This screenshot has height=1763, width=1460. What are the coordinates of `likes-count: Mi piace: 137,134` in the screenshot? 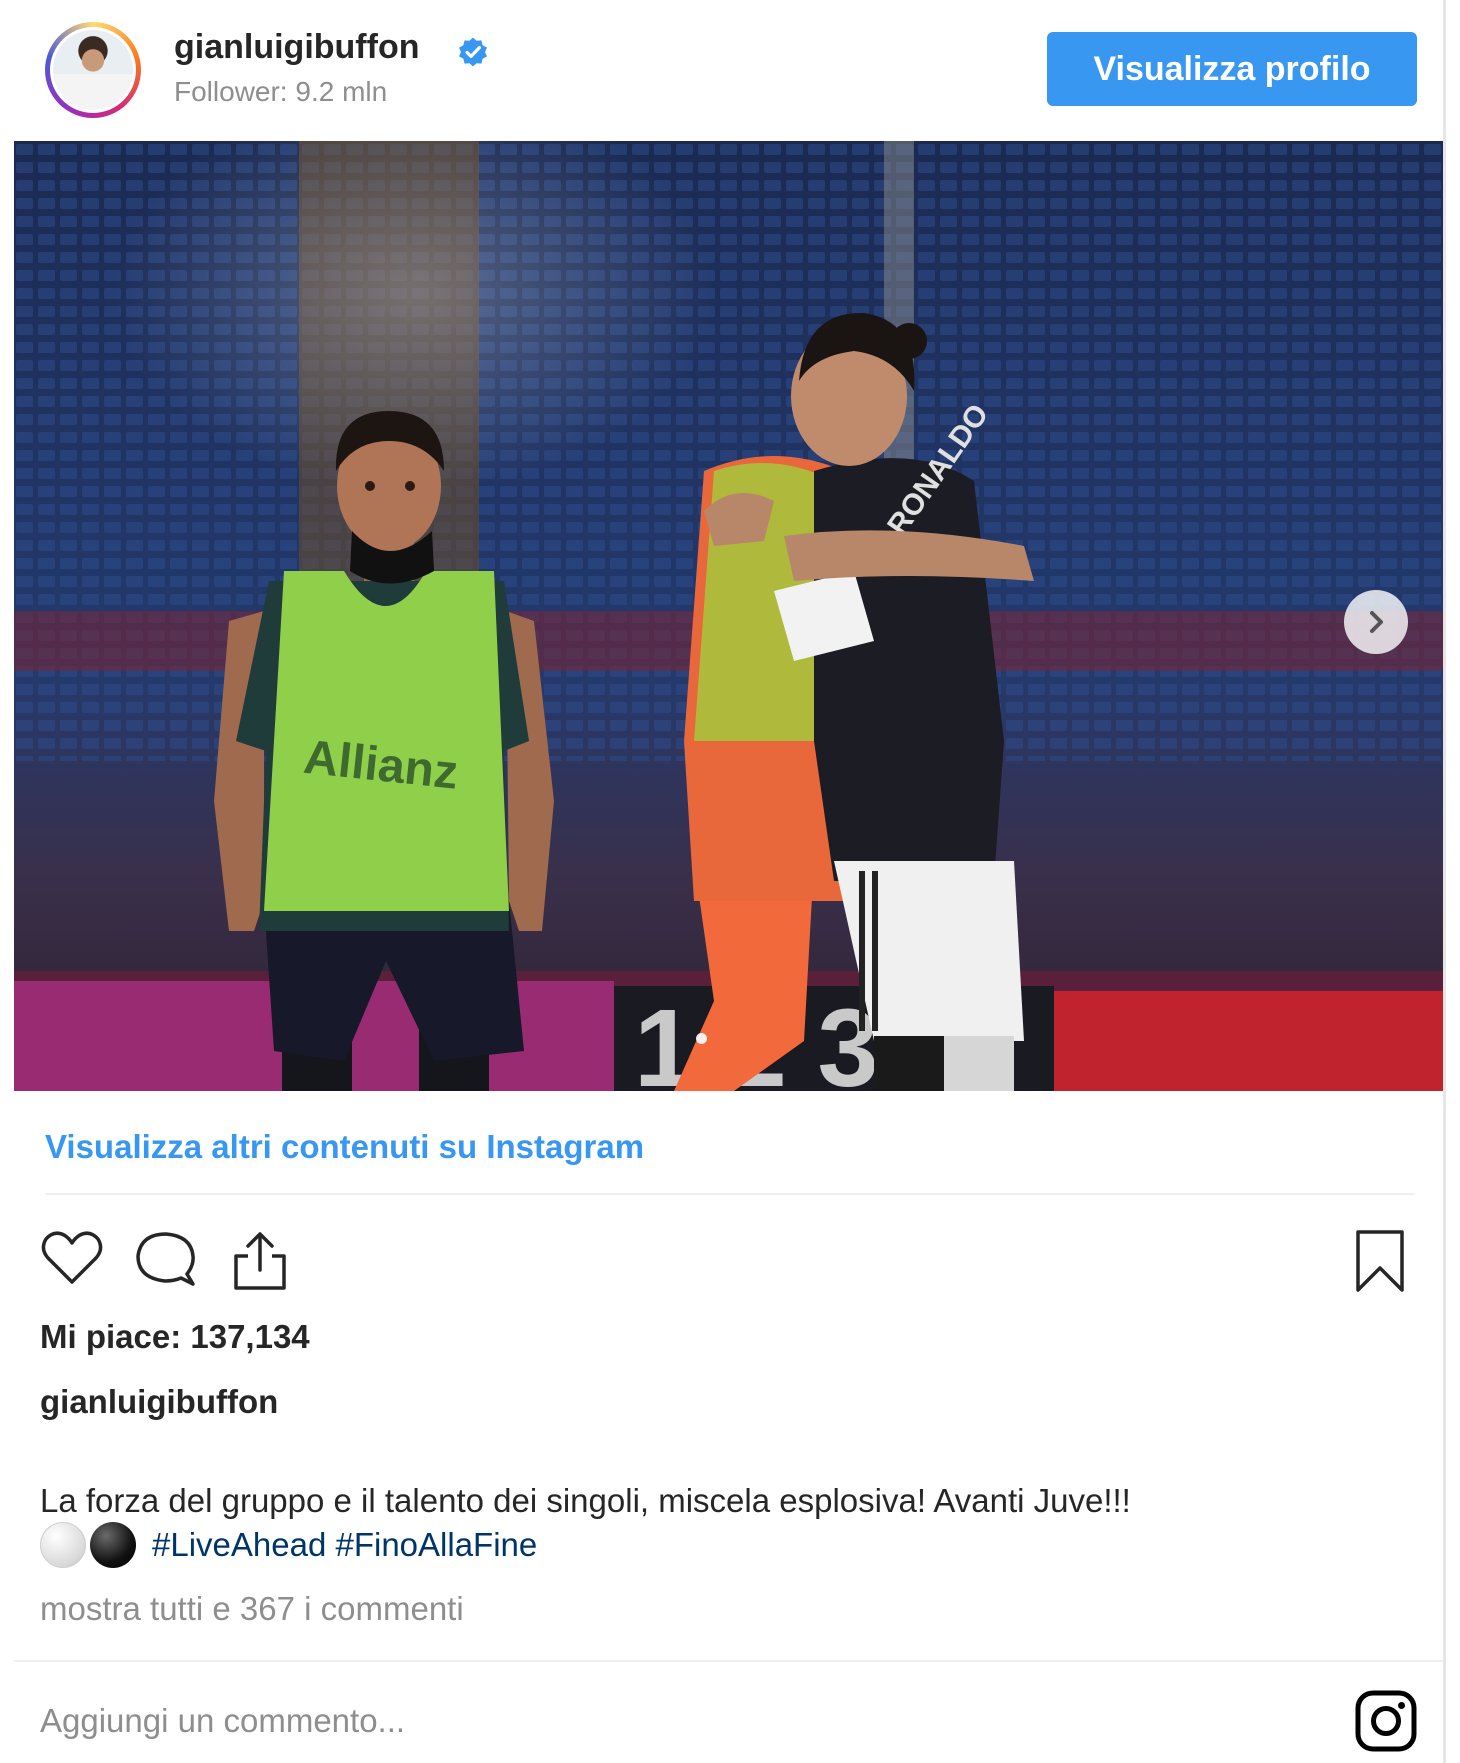 It's located at (175, 1337).